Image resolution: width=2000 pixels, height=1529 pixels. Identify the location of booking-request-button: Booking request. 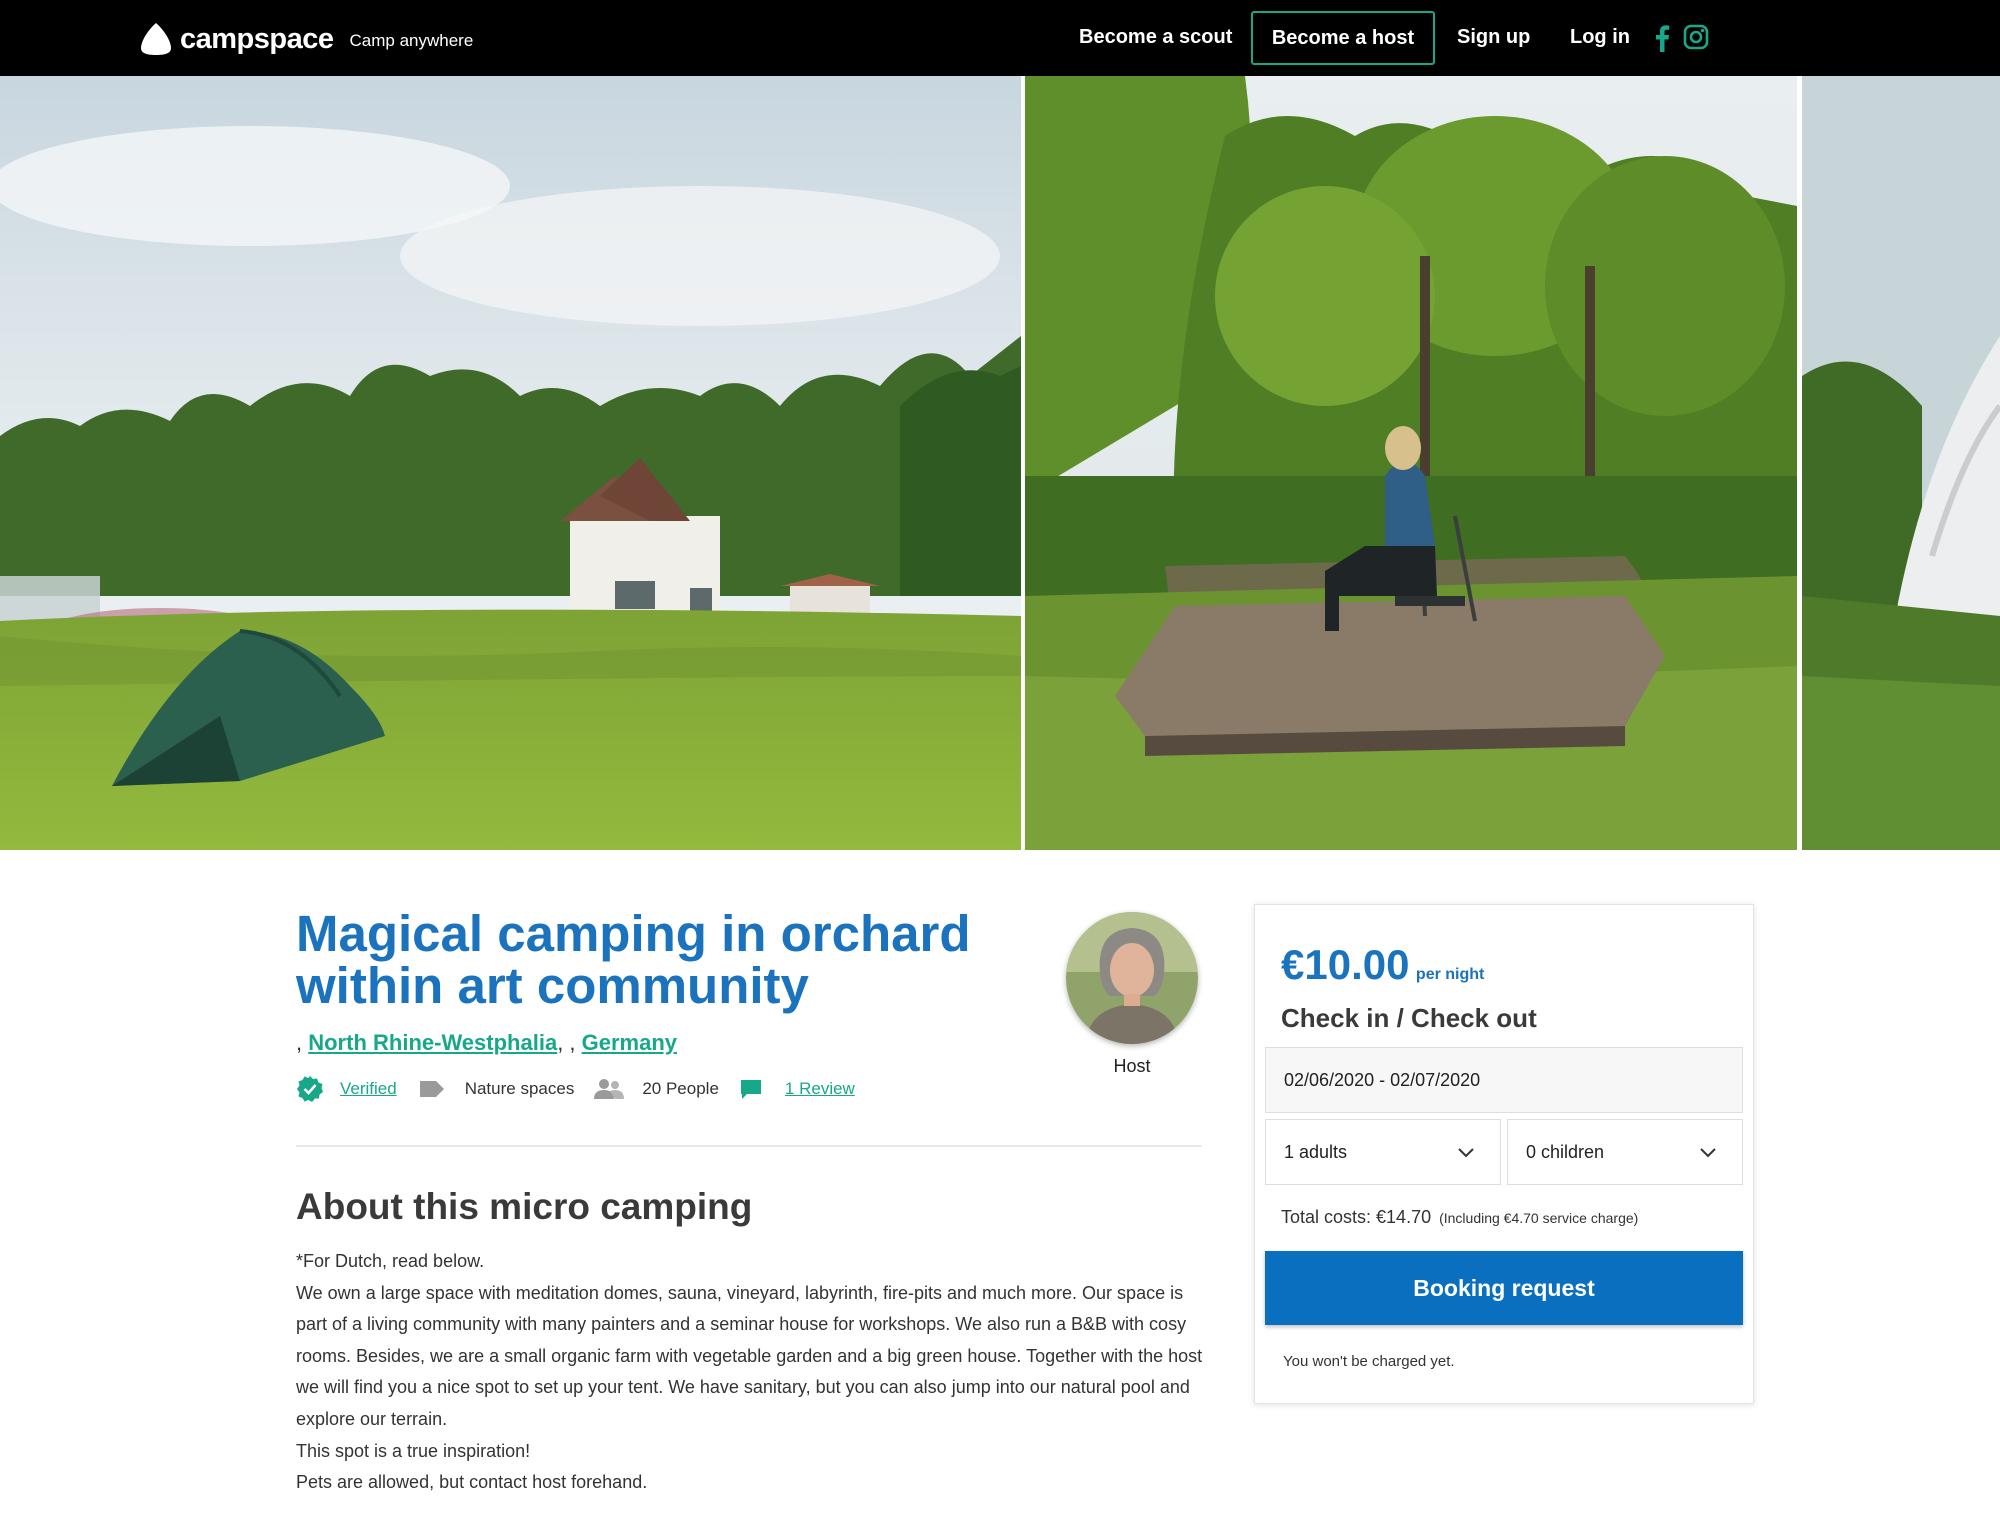
(1504, 1288).